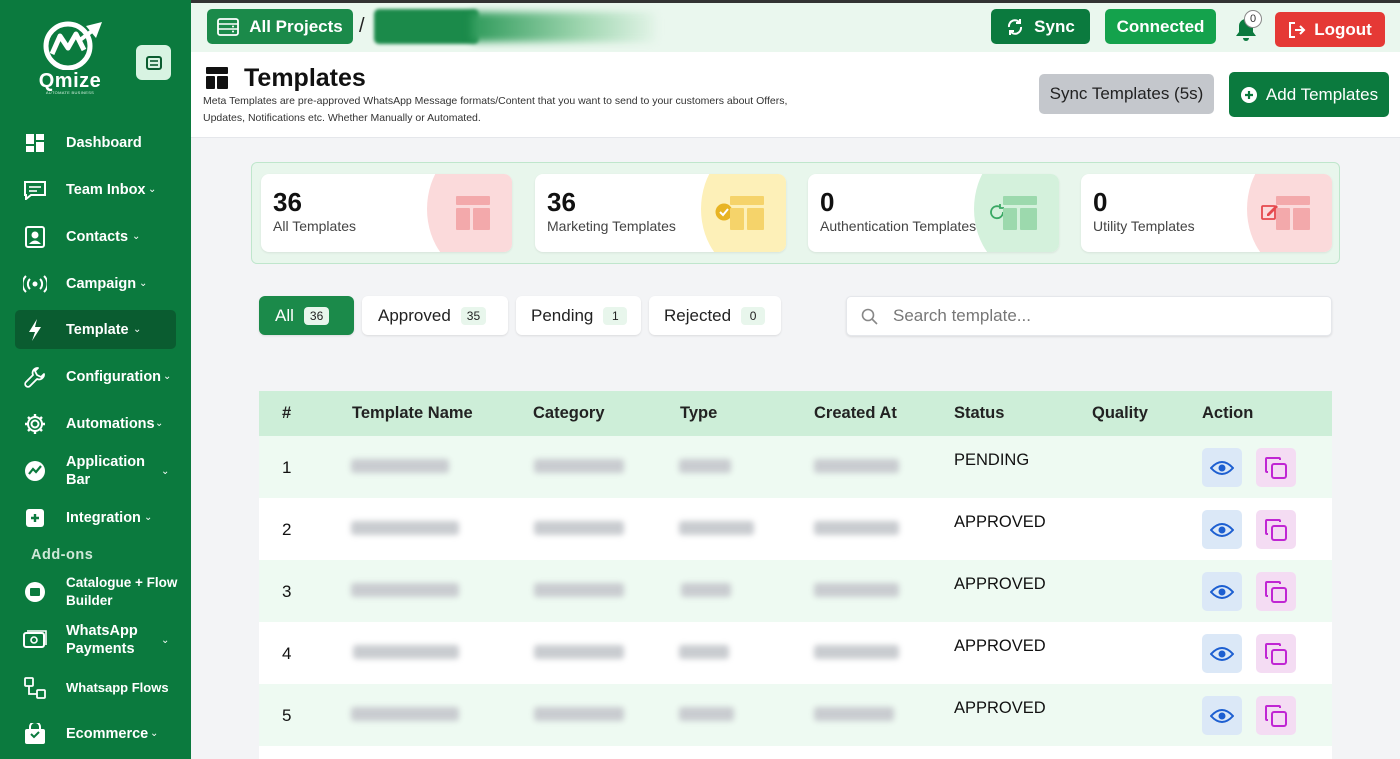 This screenshot has height=759, width=1400. I want to click on sidebar-item-label: Catalogue + Flow Builder, so click(122, 591).